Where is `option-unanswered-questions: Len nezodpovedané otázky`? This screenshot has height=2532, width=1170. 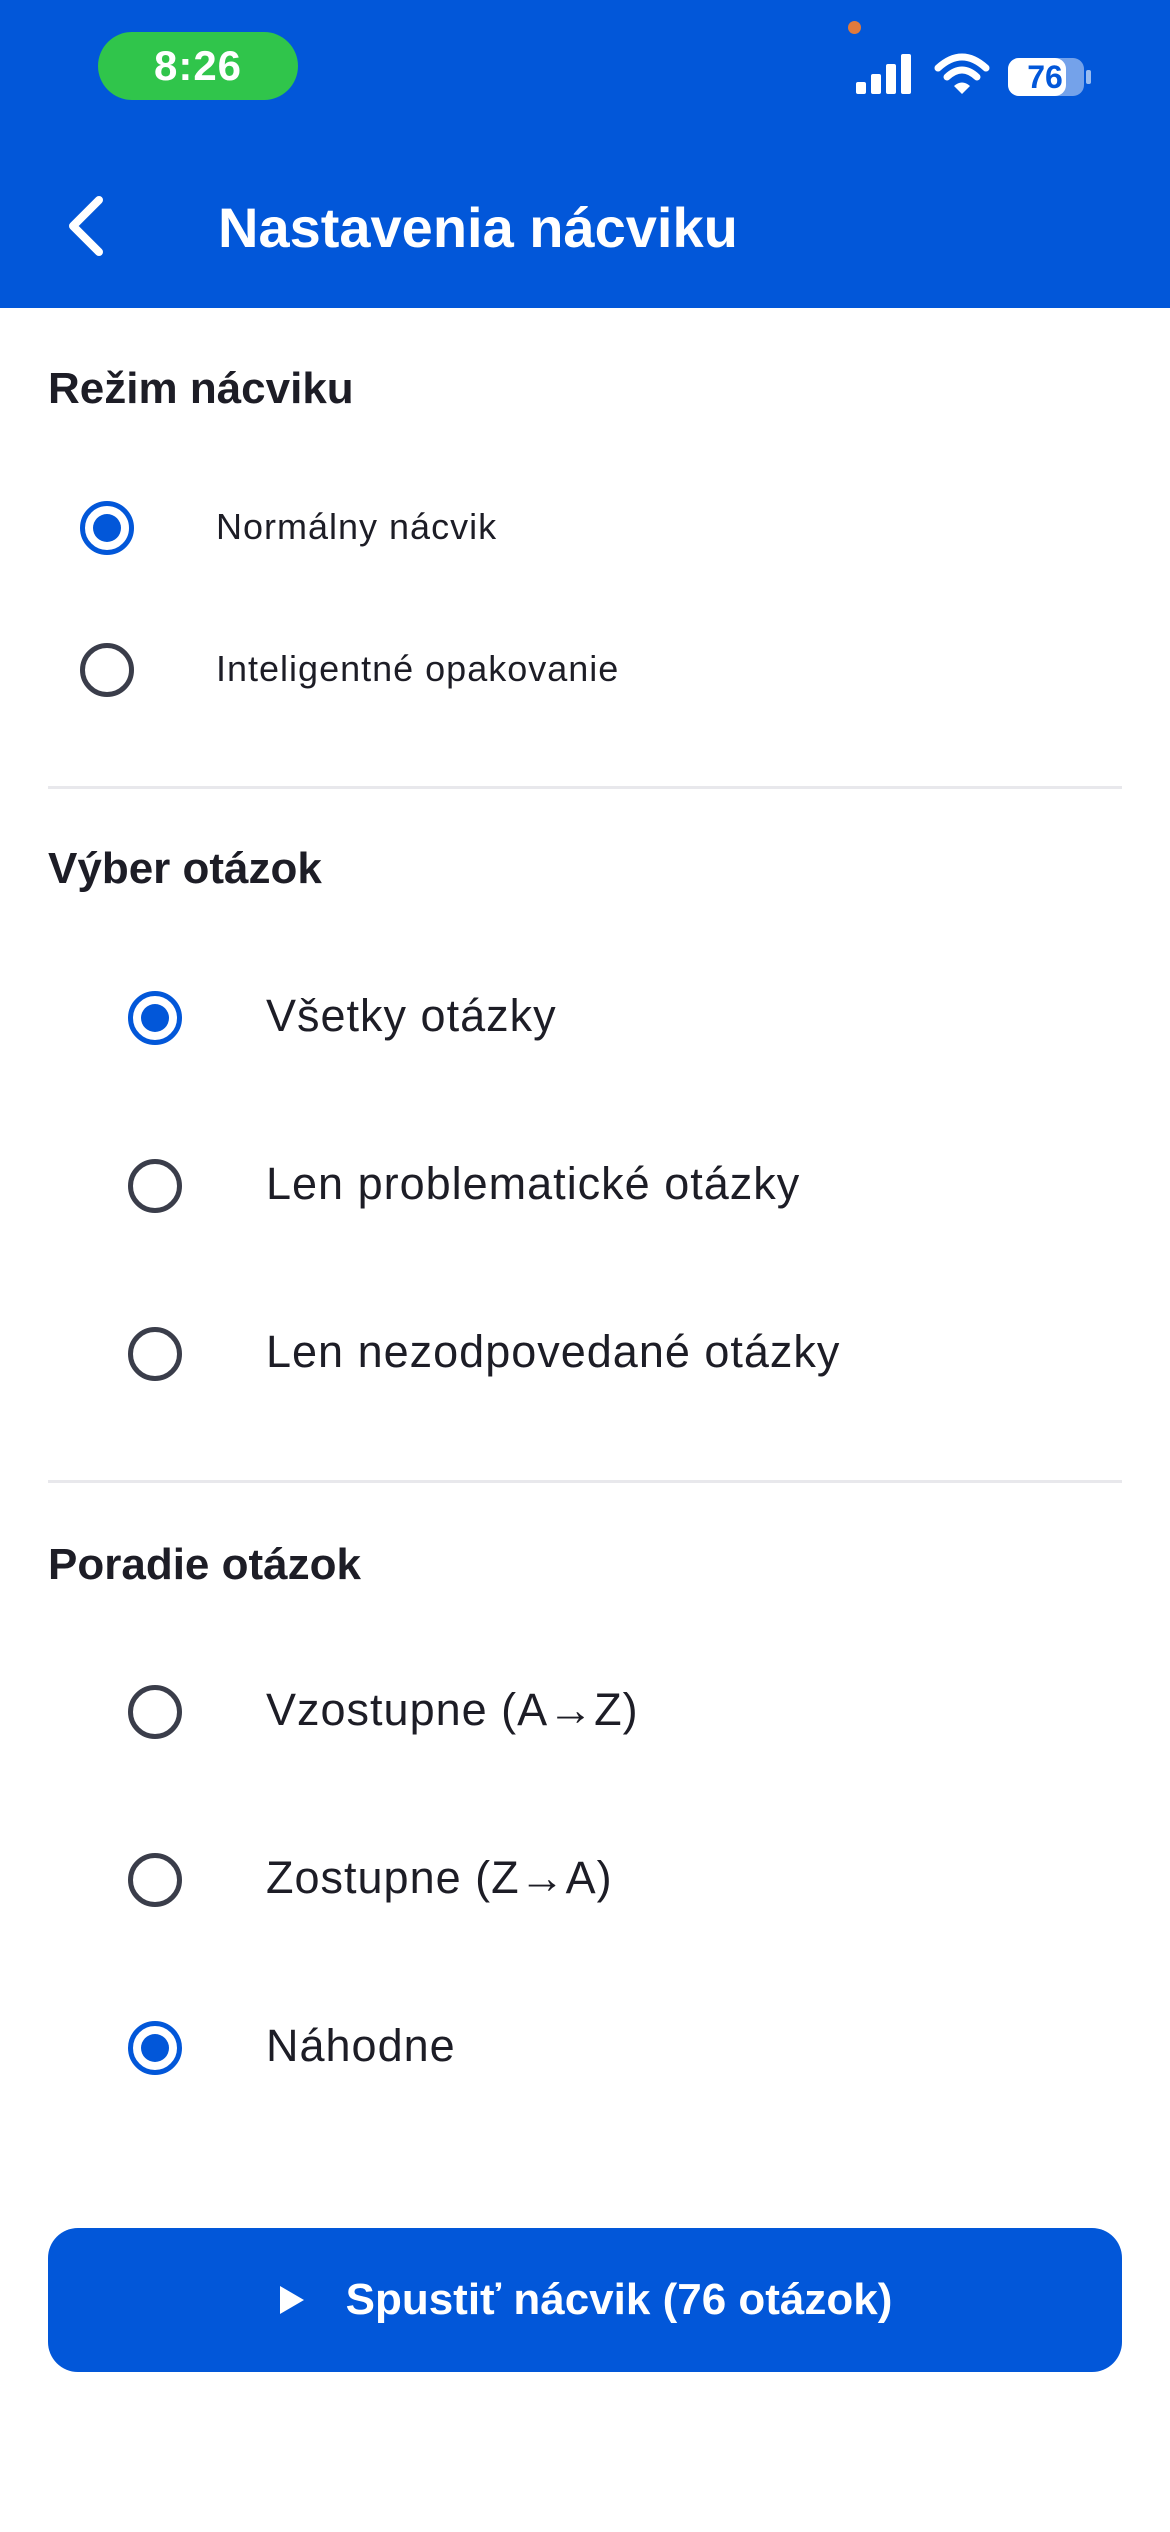 option-unanswered-questions: Len nezodpovedané otázky is located at coordinates (585, 1354).